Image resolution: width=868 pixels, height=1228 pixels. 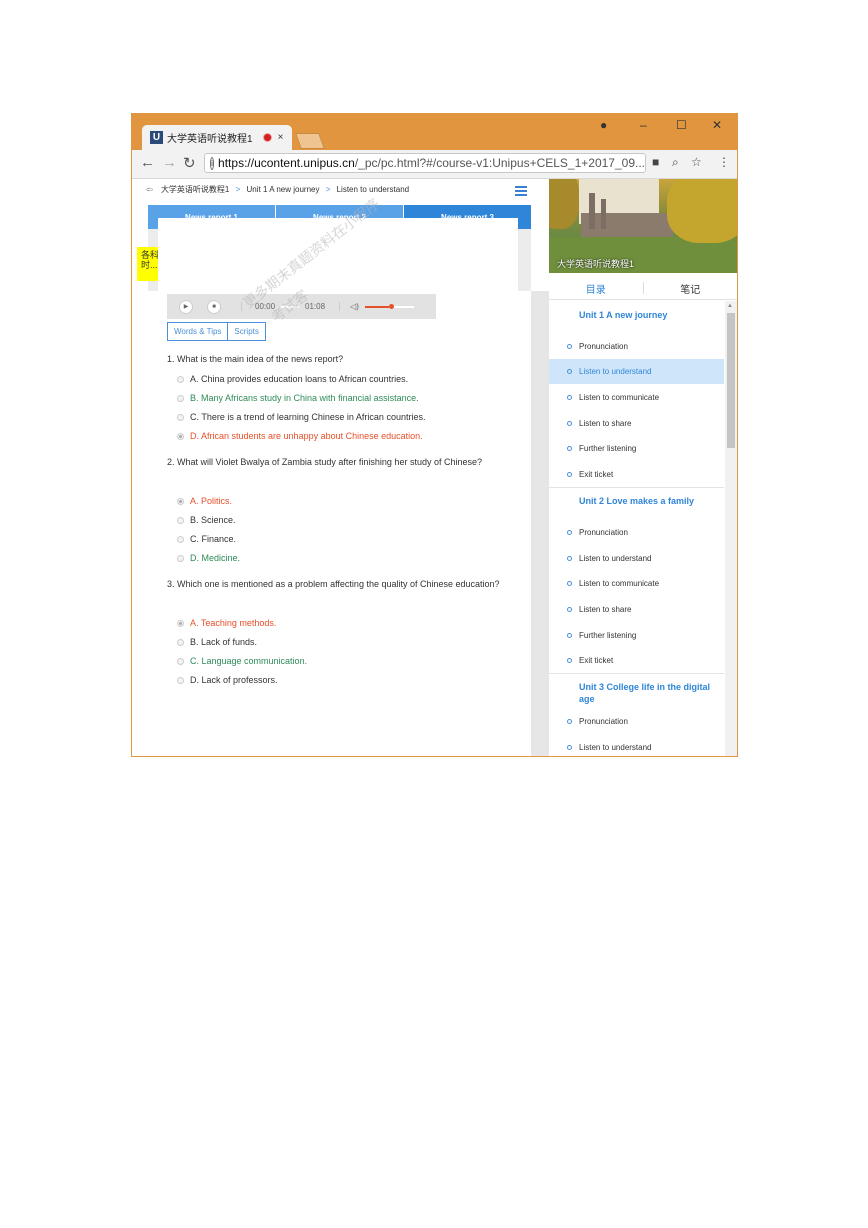 I want to click on maximize-button: ☐, so click(x=681, y=125).